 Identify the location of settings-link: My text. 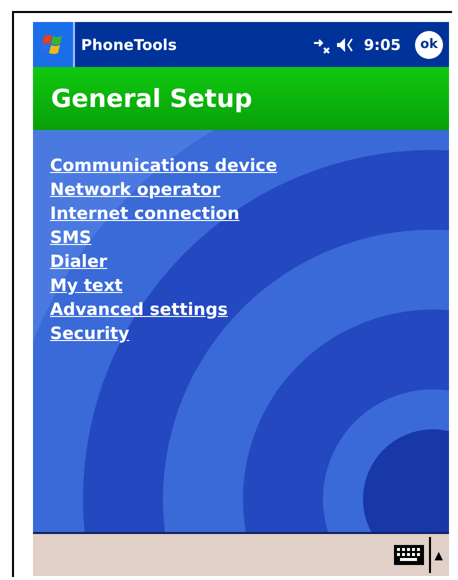
(86, 286).